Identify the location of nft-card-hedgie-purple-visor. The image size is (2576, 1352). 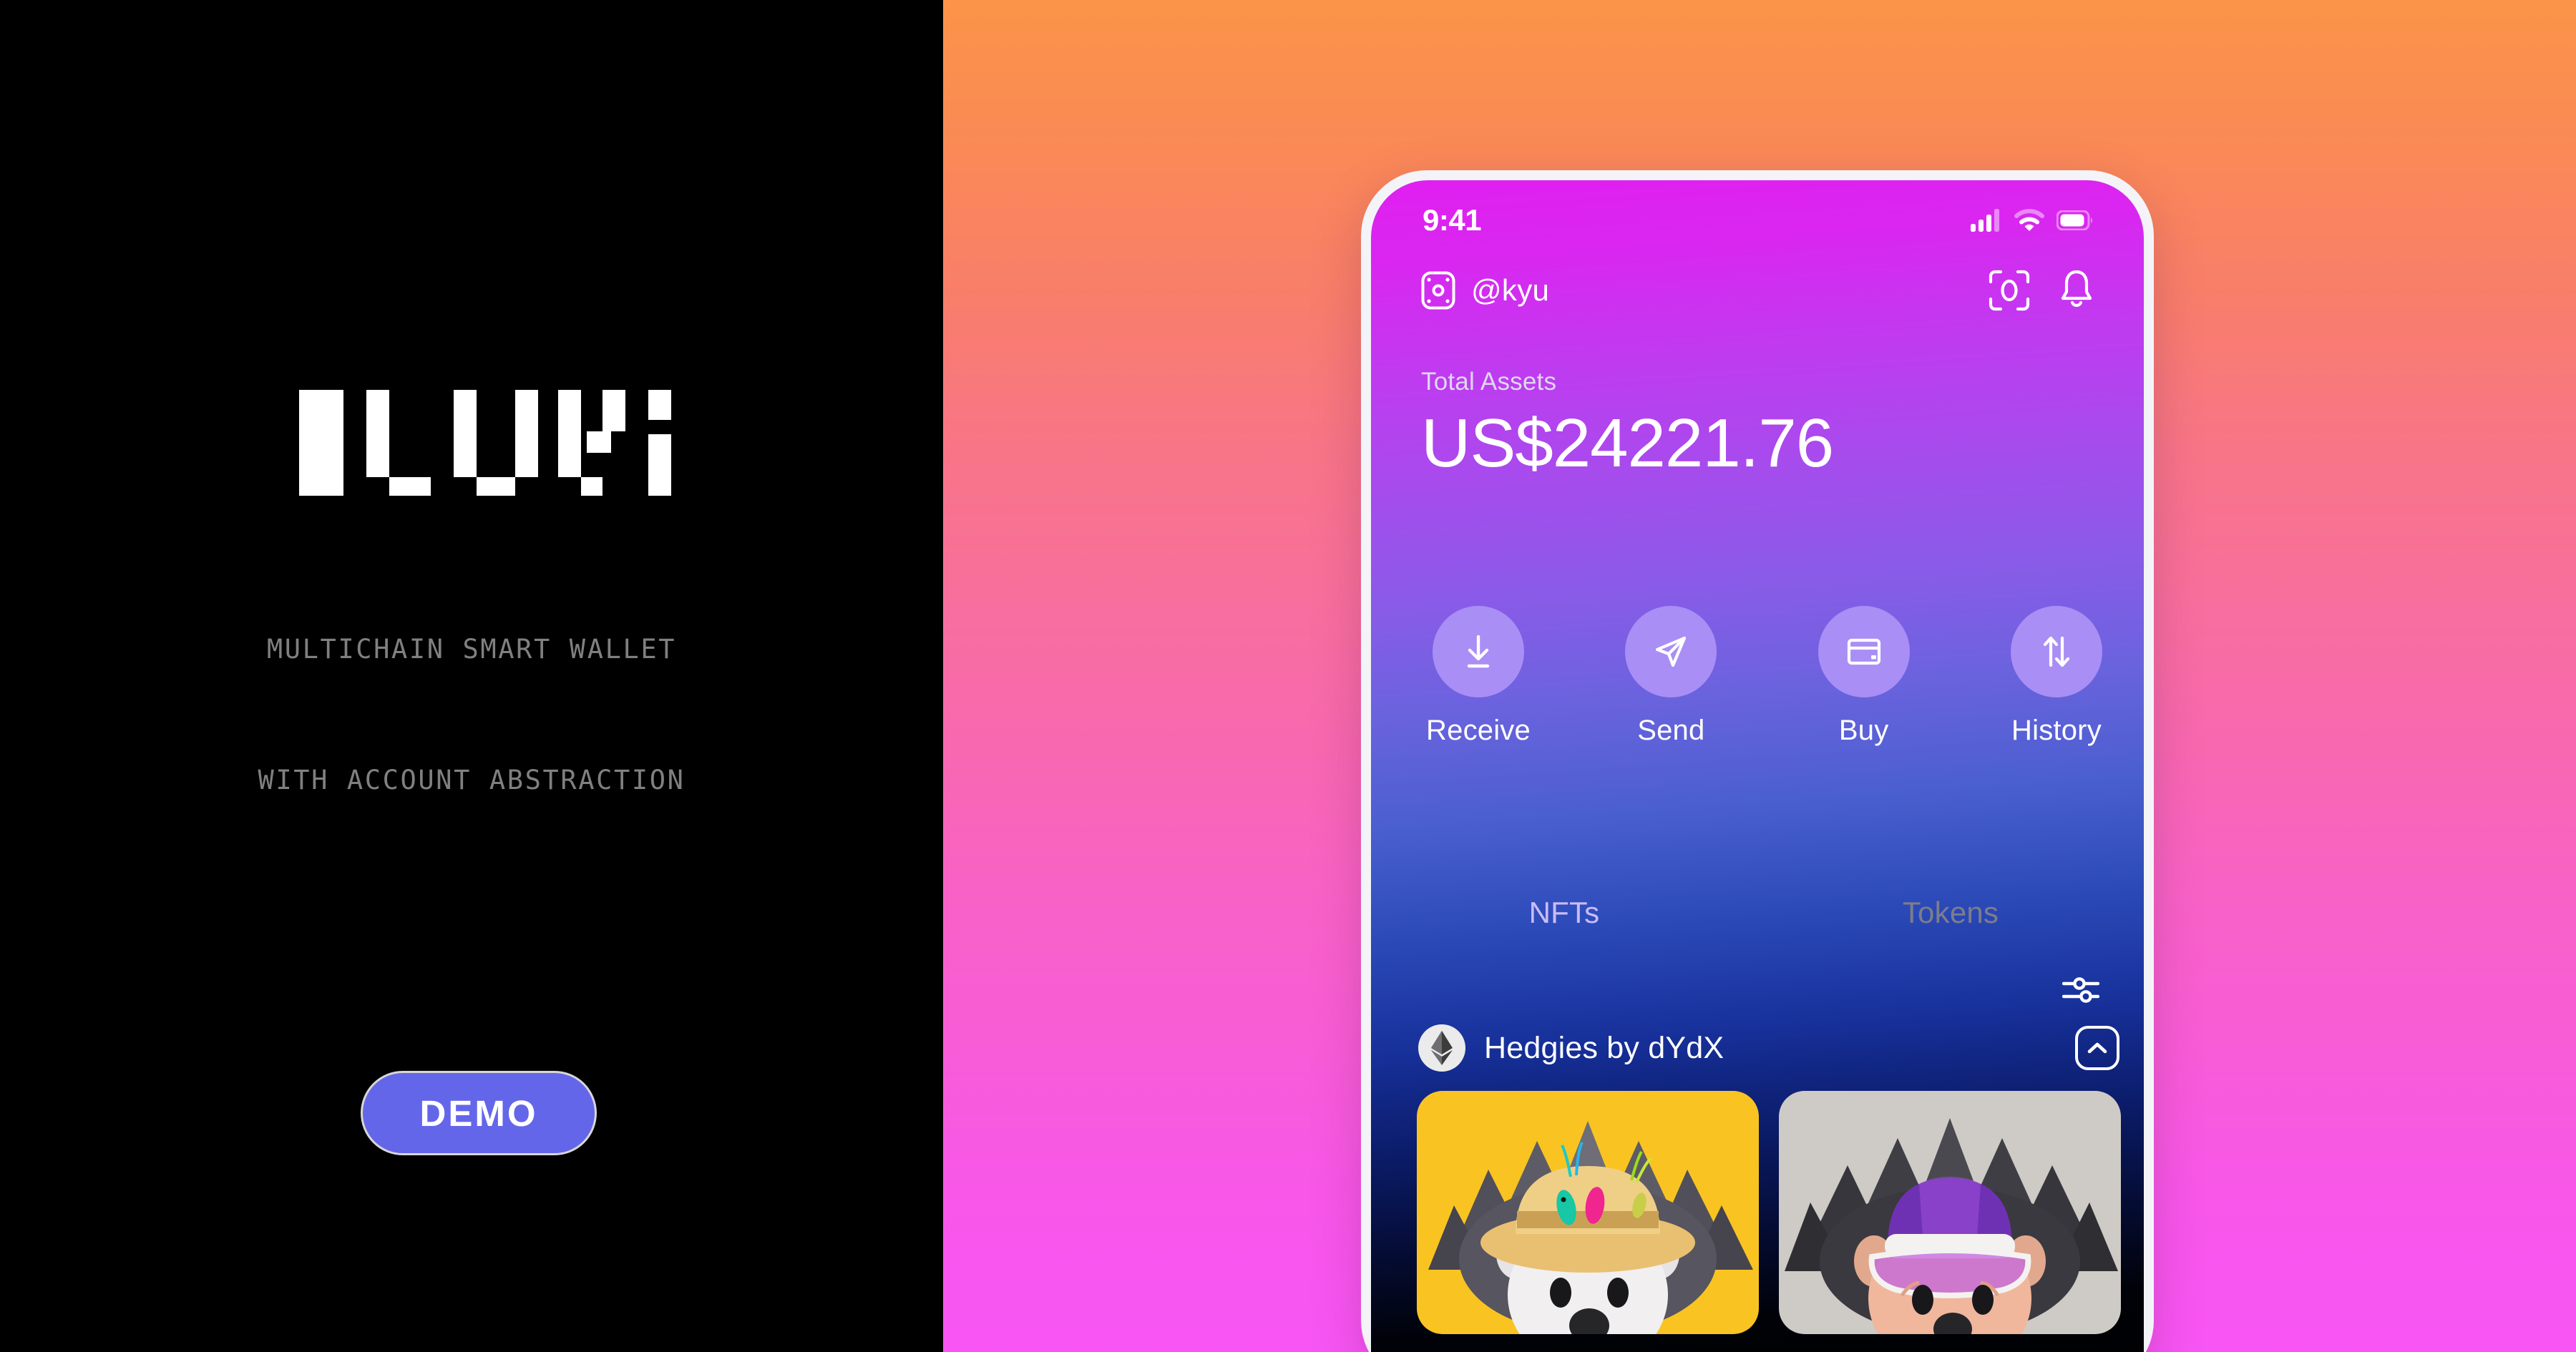
(1950, 1213).